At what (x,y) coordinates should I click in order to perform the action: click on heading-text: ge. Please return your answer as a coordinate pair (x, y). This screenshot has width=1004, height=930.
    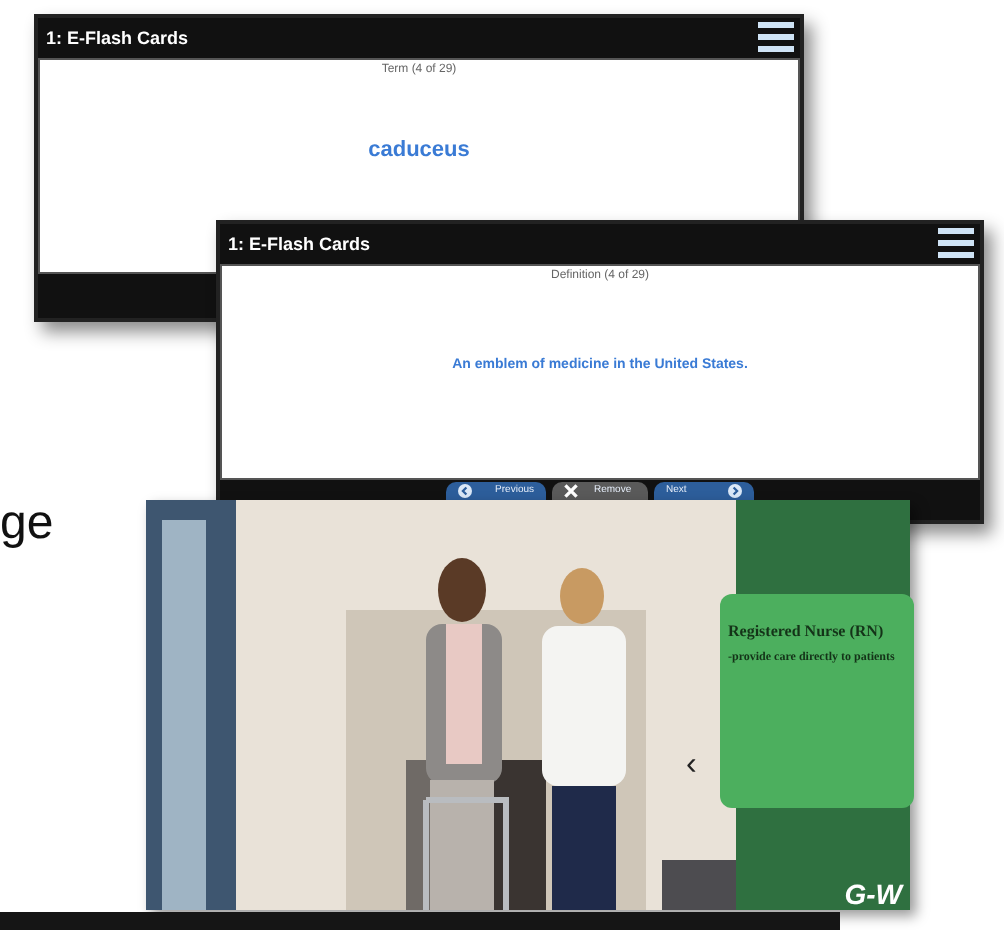
    Looking at the image, I should click on (27, 524).